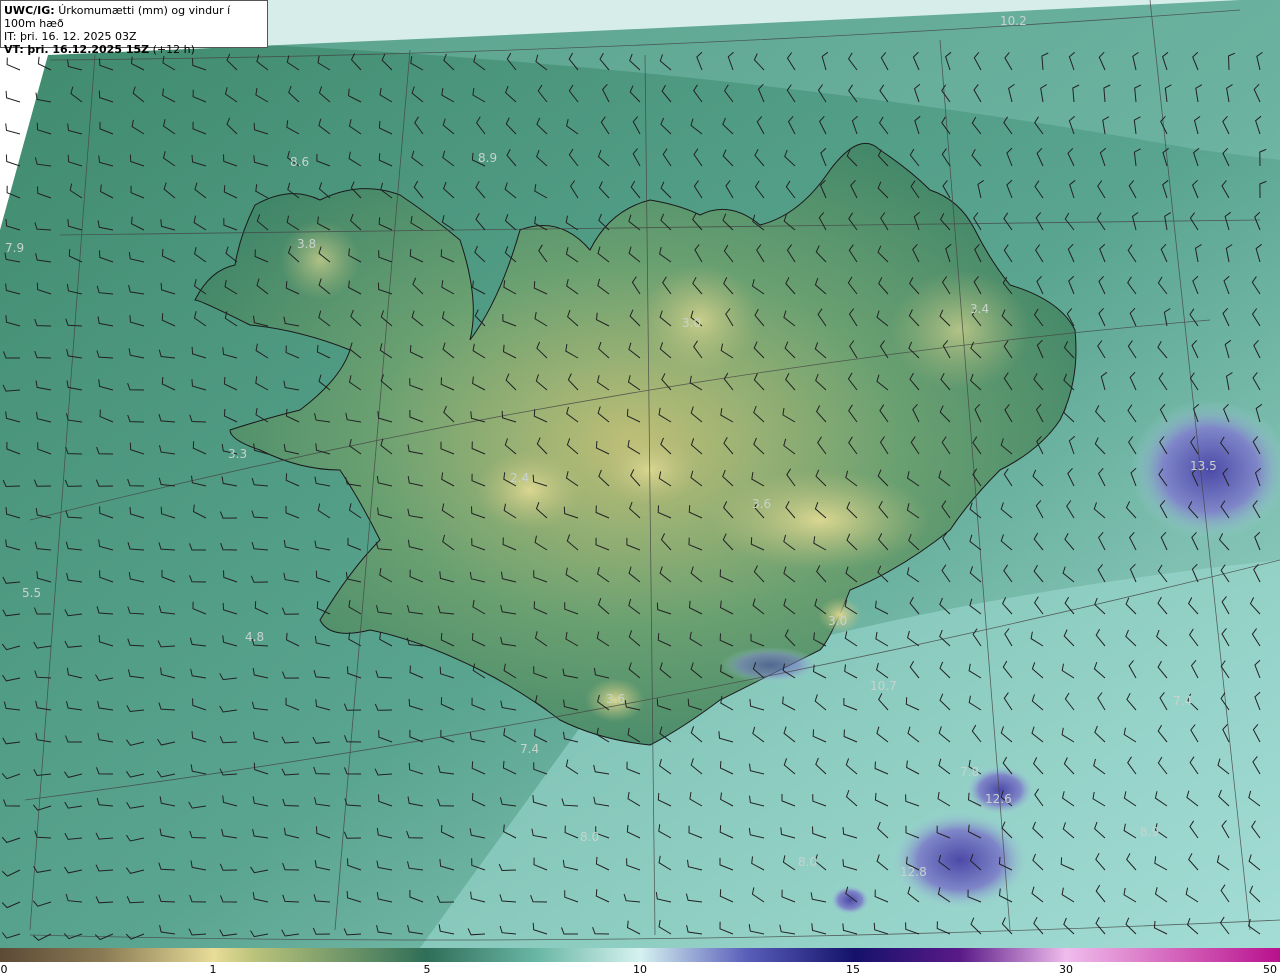 The width and height of the screenshot is (1280, 978). What do you see at coordinates (883, 686) in the screenshot?
I see `map-label: 10.7` at bounding box center [883, 686].